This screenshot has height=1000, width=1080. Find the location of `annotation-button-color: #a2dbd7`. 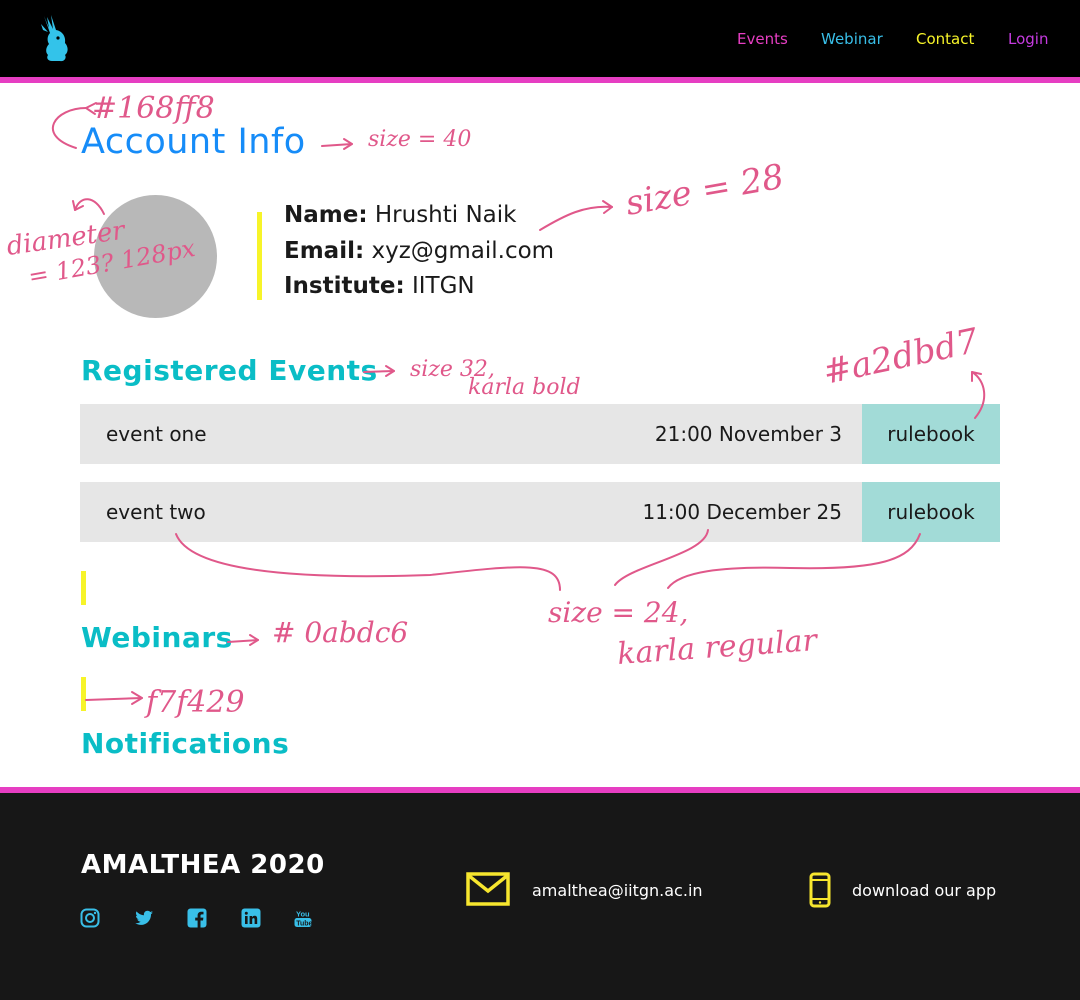

annotation-button-color: #a2dbd7 is located at coordinates (901, 357).